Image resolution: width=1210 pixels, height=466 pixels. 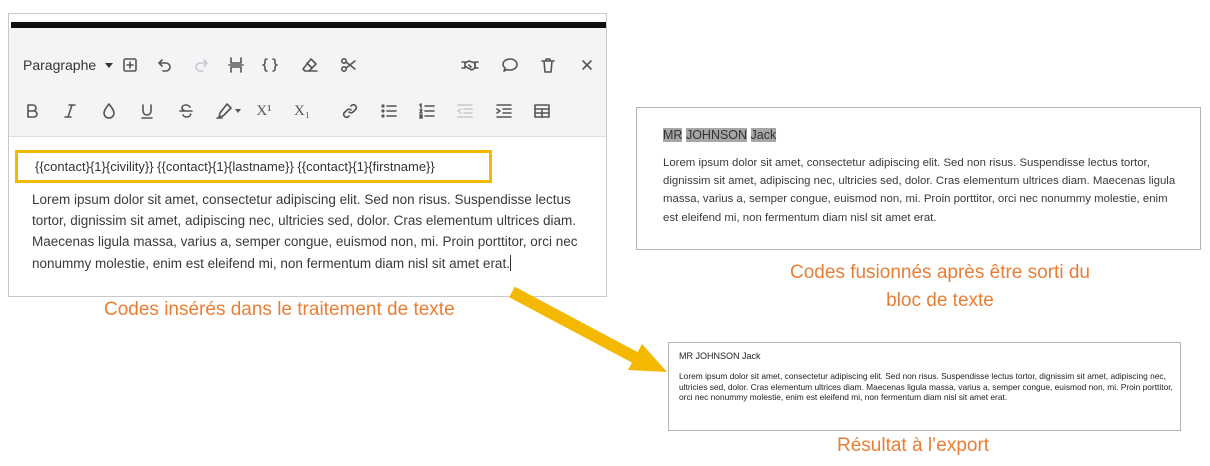 I want to click on subscript-label: X₁, so click(x=302, y=110).